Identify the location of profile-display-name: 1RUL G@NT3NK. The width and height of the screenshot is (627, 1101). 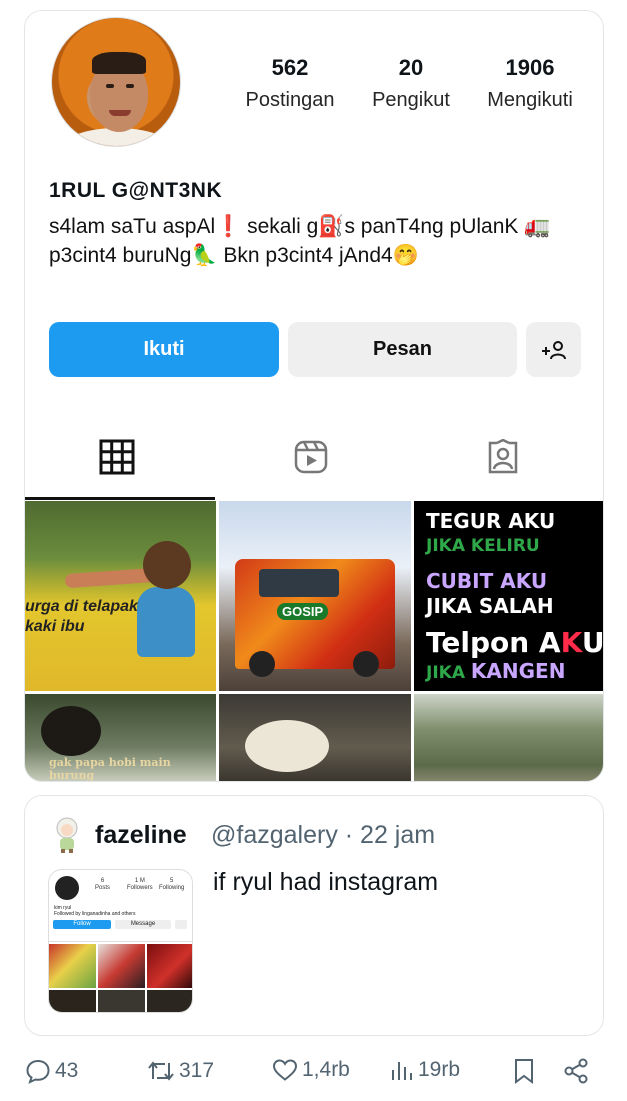
(136, 190).